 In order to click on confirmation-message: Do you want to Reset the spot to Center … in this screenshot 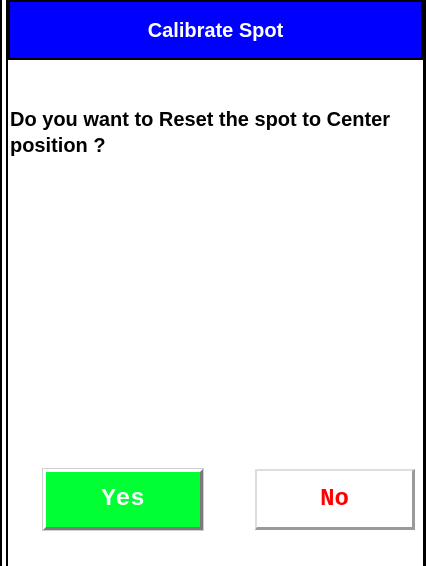, I will do `click(200, 133)`.